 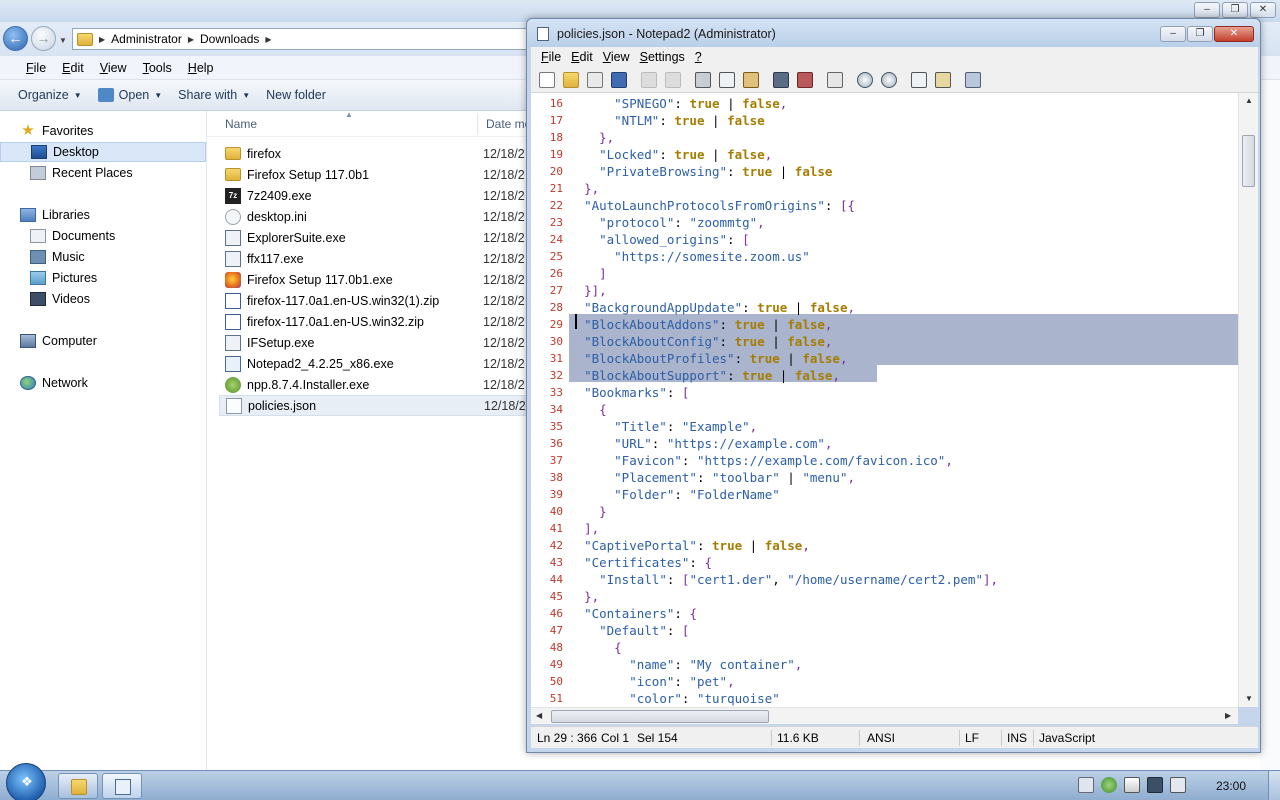 I want to click on nav-computer: Computer, so click(x=103, y=341).